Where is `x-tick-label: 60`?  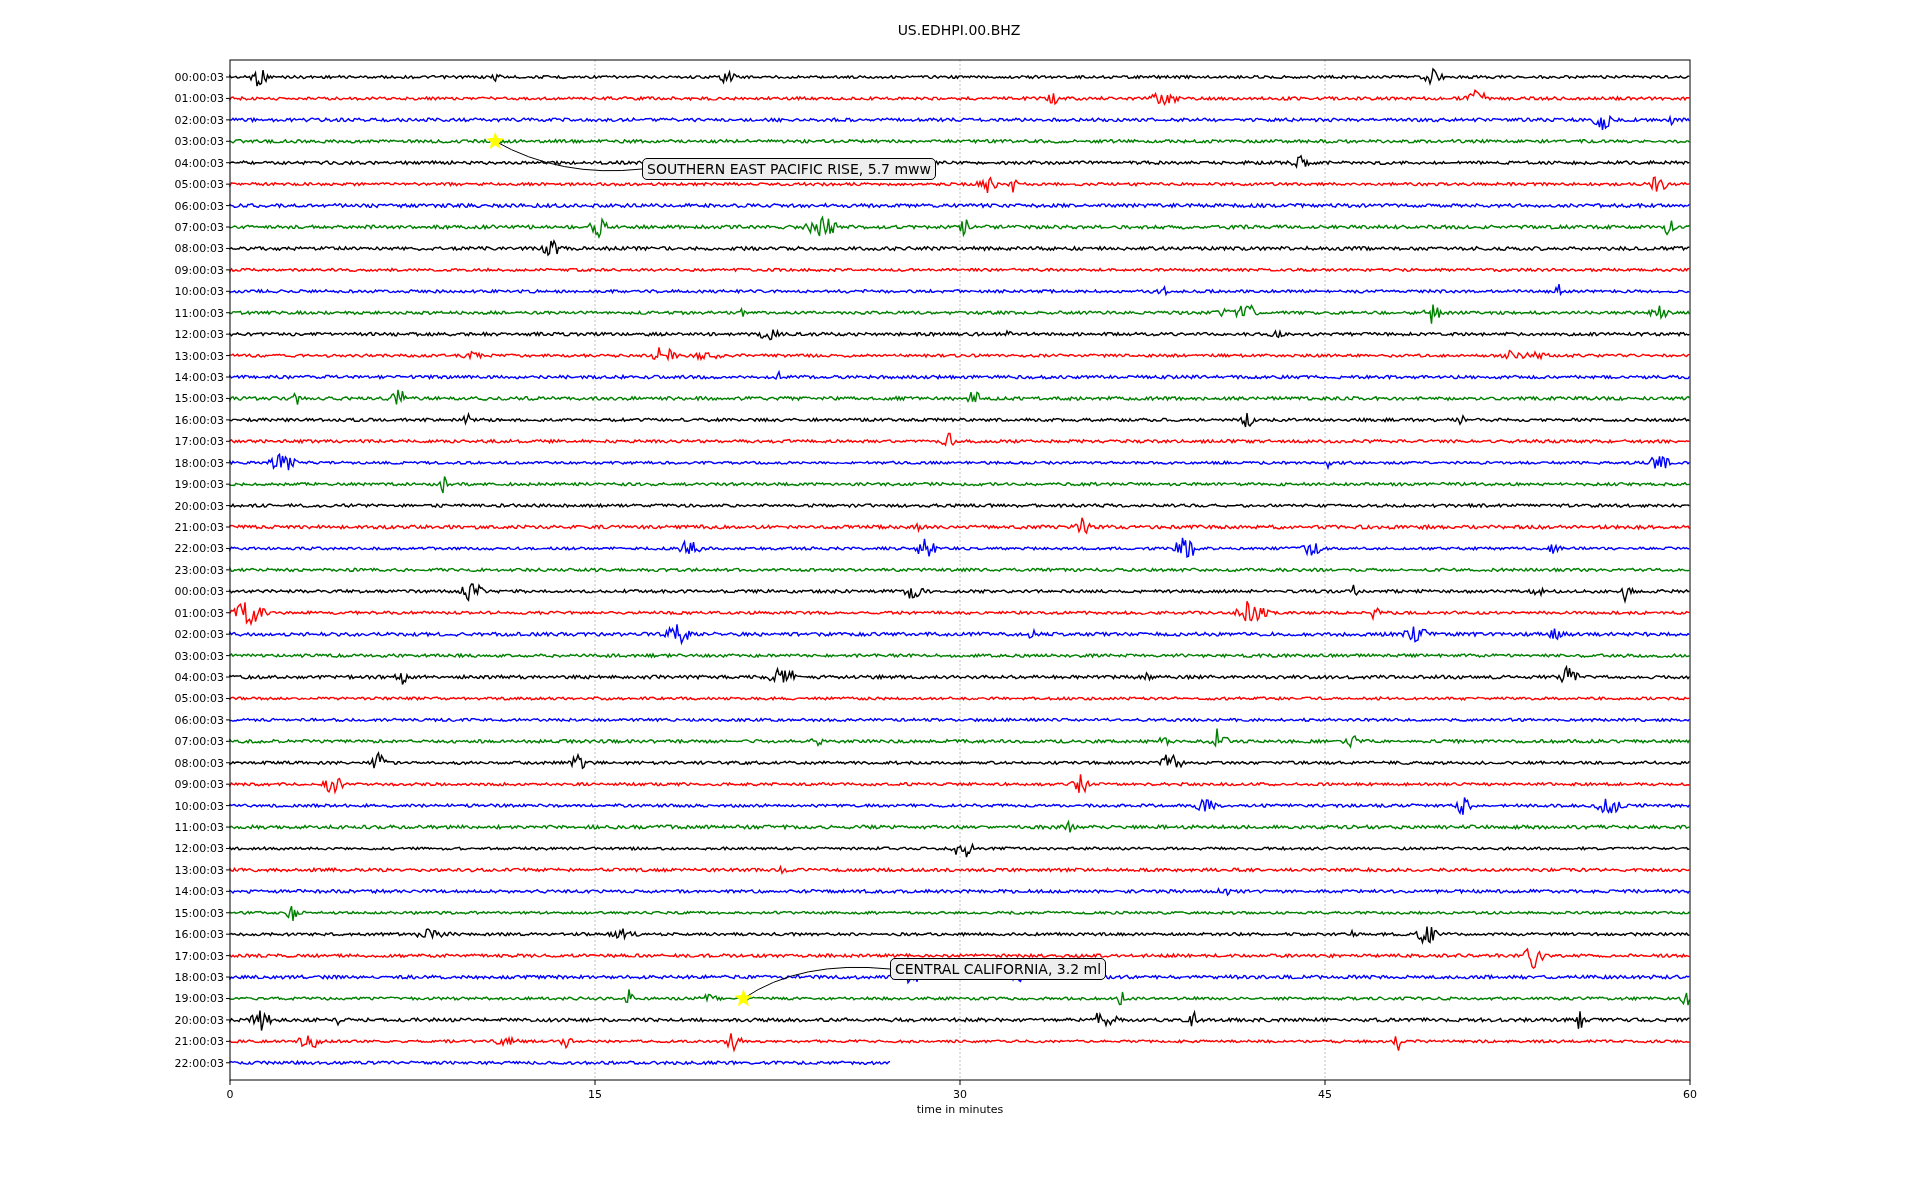
x-tick-label: 60 is located at coordinates (1690, 1094).